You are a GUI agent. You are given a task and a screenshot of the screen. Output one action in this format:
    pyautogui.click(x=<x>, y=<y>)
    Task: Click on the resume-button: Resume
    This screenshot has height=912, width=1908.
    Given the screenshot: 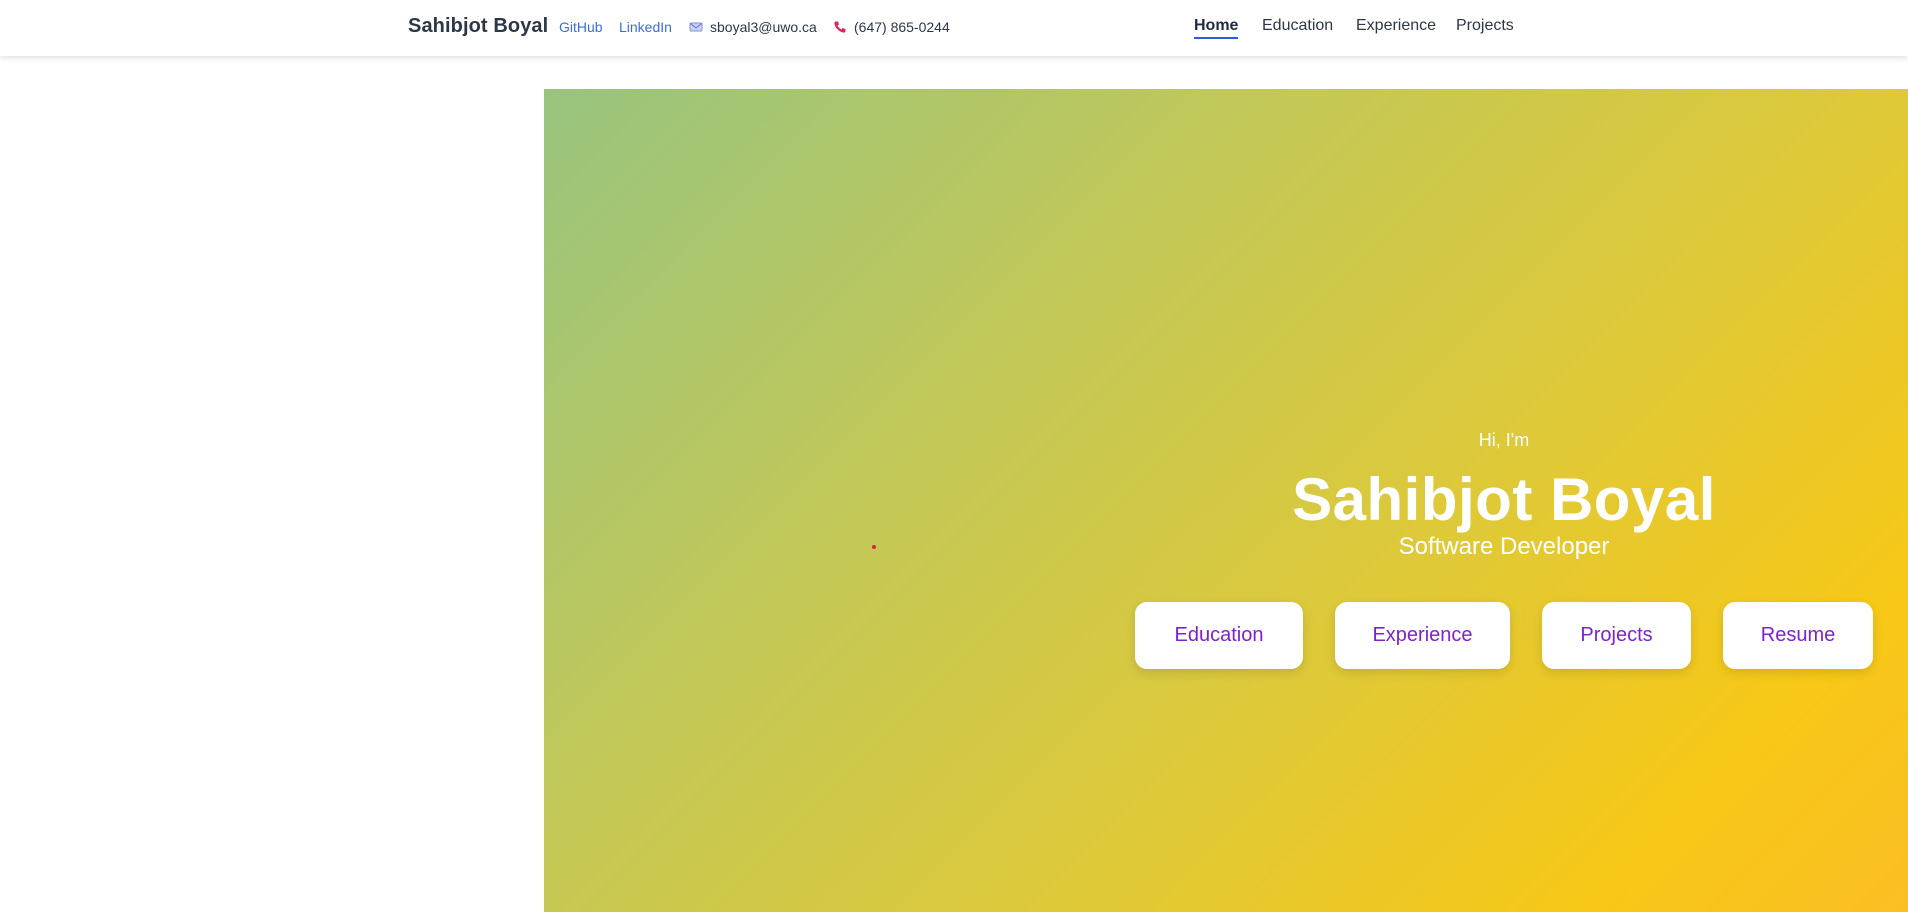 What is the action you would take?
    pyautogui.click(x=1798, y=635)
    